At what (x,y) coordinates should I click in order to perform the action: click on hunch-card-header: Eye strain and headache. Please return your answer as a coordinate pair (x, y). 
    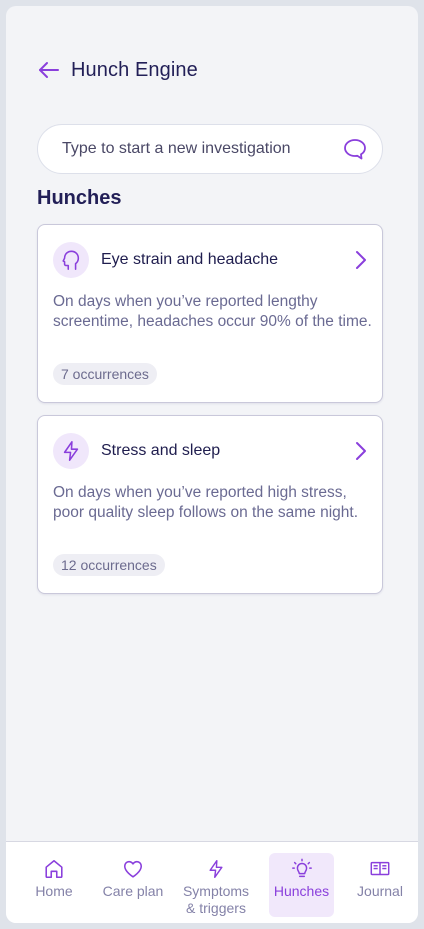
    Looking at the image, I should click on (165, 260).